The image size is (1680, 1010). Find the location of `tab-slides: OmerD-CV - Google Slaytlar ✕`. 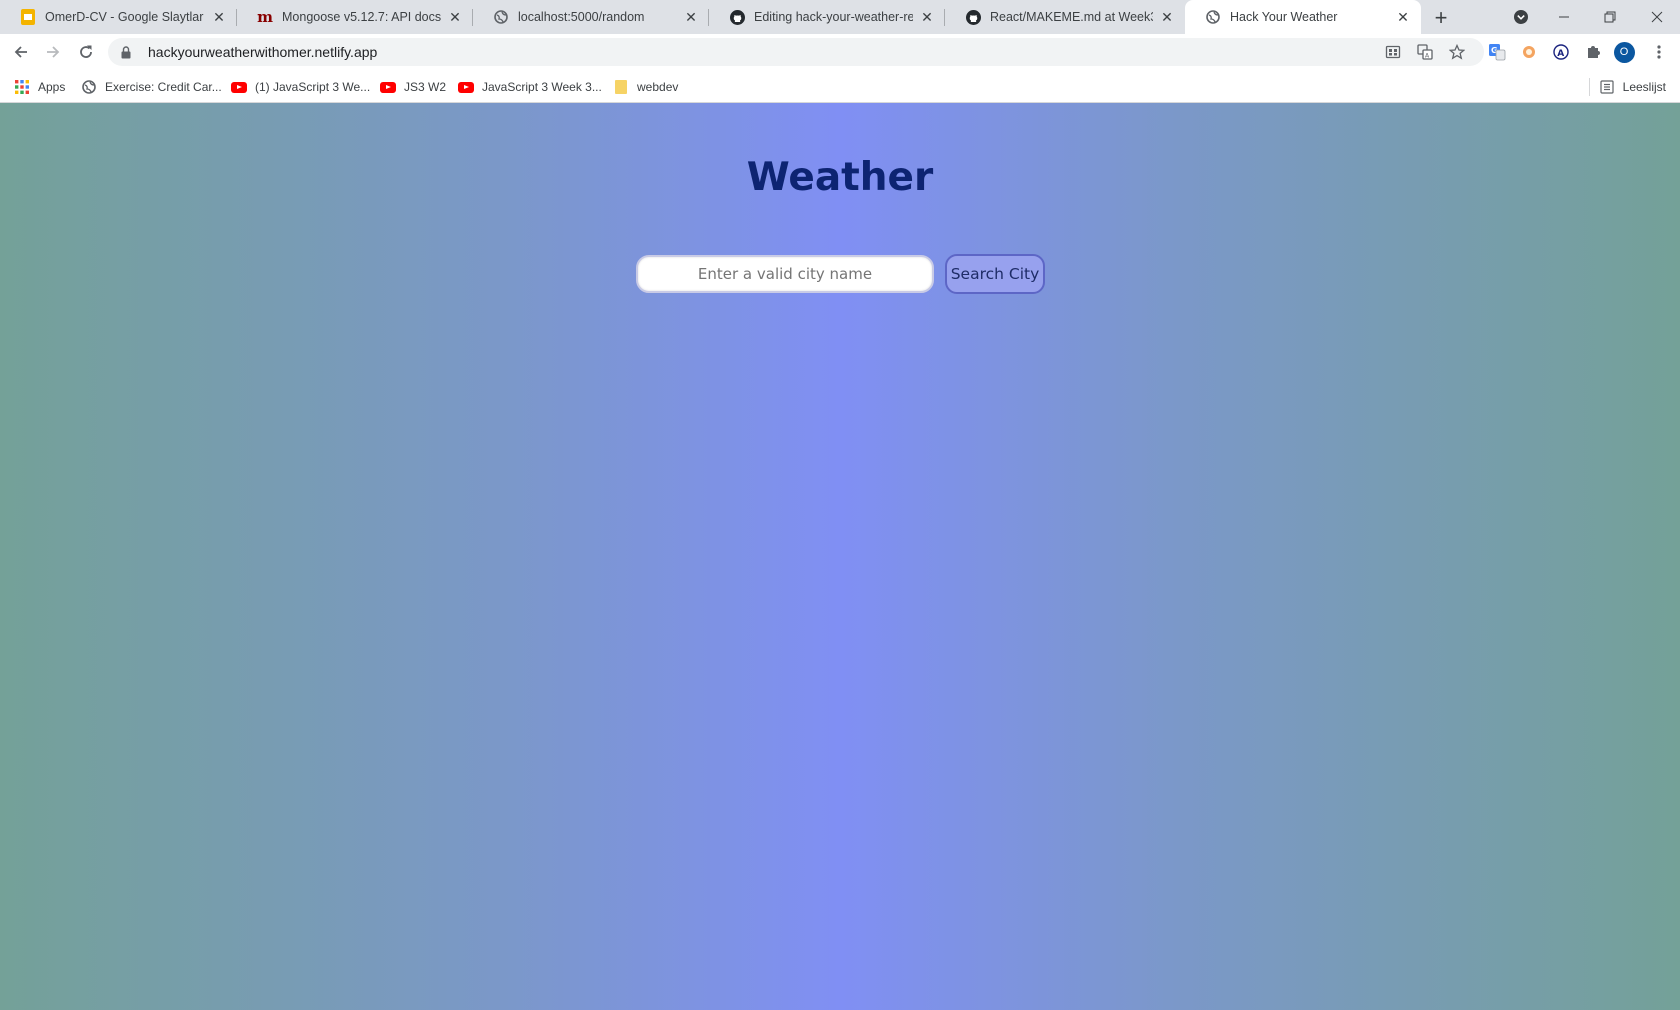

tab-slides: OmerD-CV - Google Slaytlar ✕ is located at coordinates (118, 17).